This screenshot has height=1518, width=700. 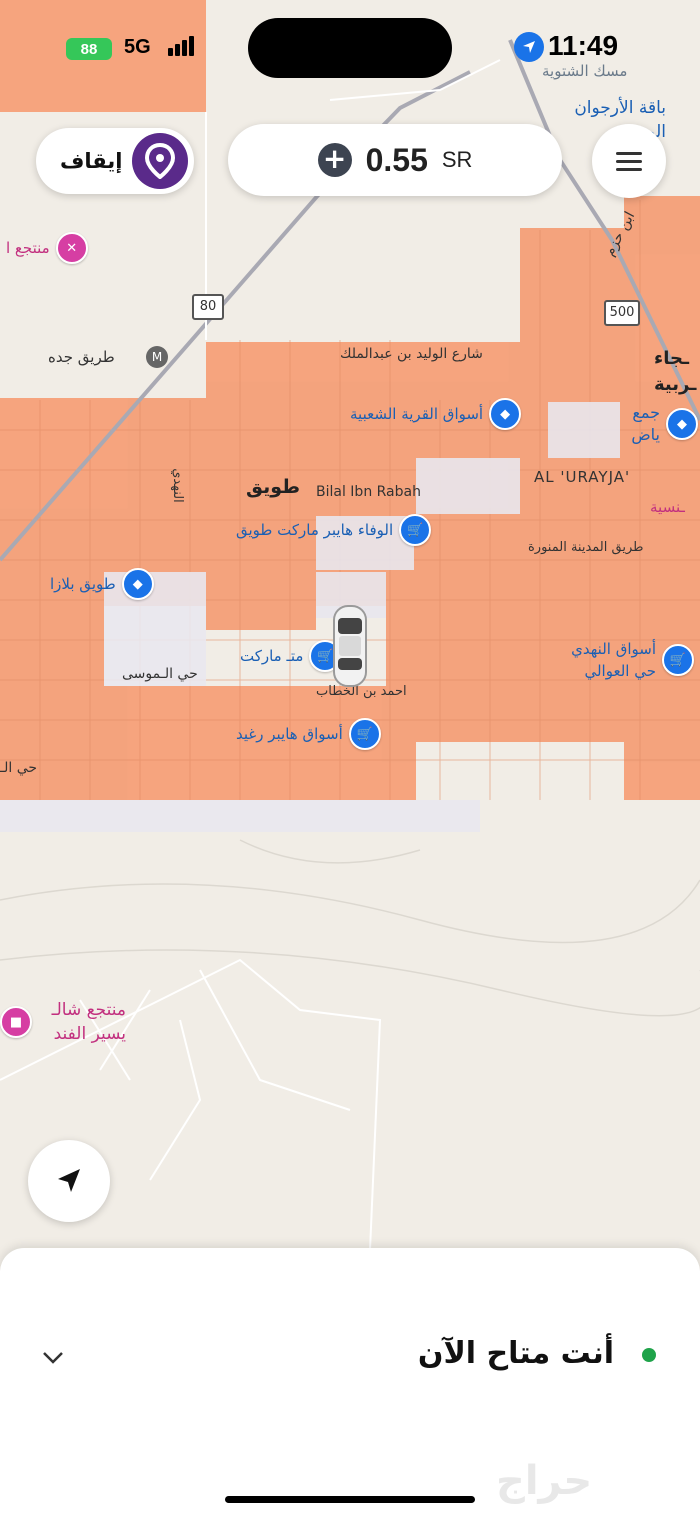 What do you see at coordinates (16, 1022) in the screenshot?
I see `hotel-bed-icon: ■` at bounding box center [16, 1022].